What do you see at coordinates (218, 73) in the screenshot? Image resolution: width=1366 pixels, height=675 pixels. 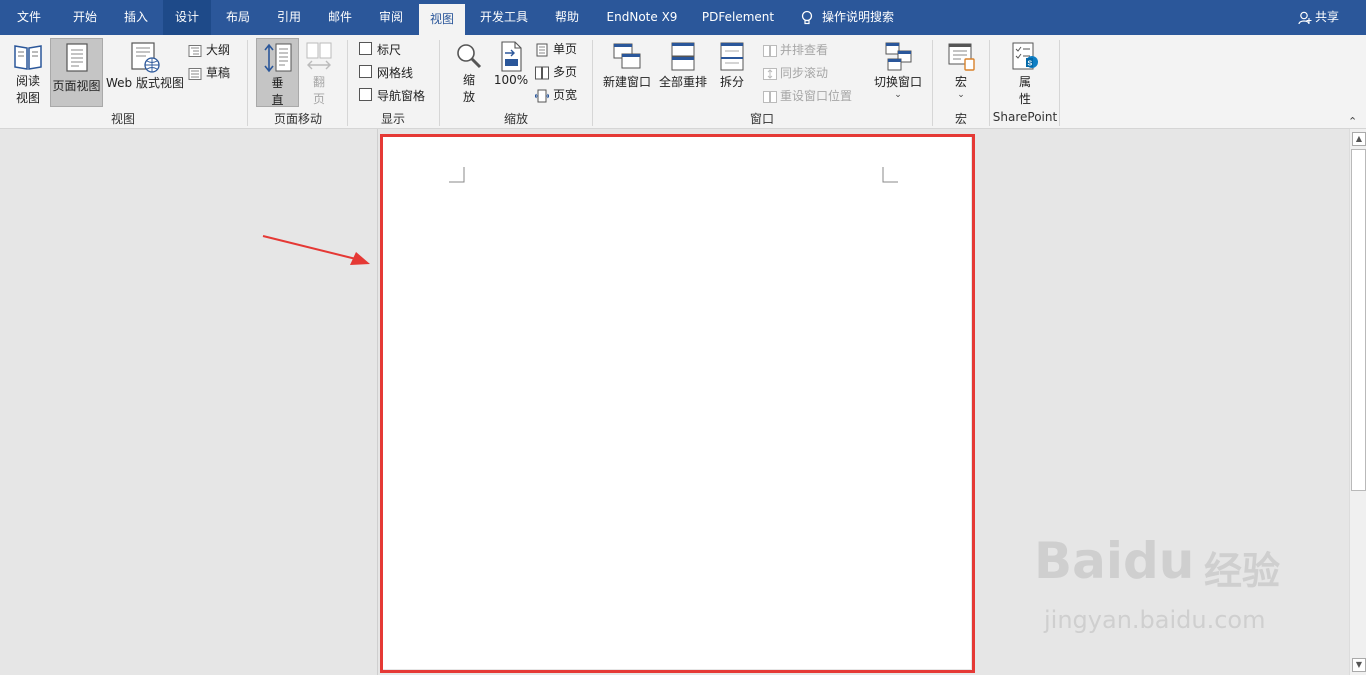 I see `draft-label: 草稿` at bounding box center [218, 73].